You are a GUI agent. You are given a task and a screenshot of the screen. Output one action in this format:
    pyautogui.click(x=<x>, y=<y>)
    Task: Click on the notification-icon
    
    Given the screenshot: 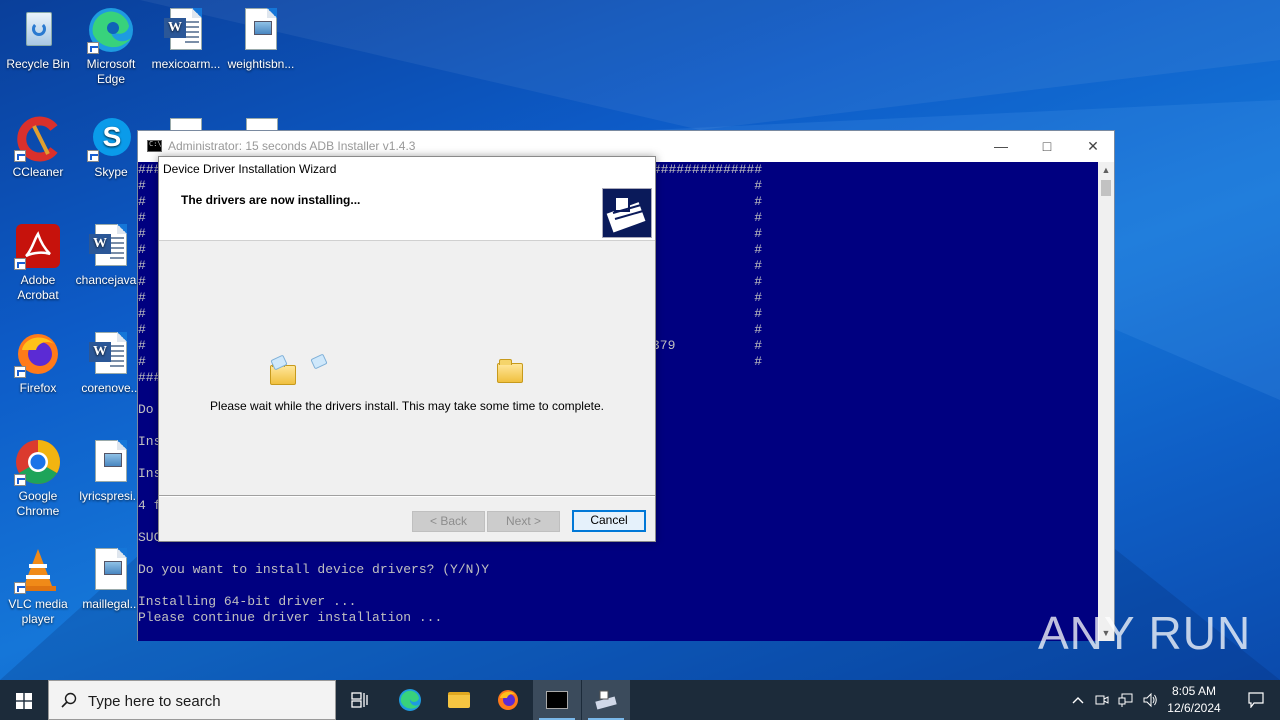 What is the action you would take?
    pyautogui.click(x=1256, y=700)
    